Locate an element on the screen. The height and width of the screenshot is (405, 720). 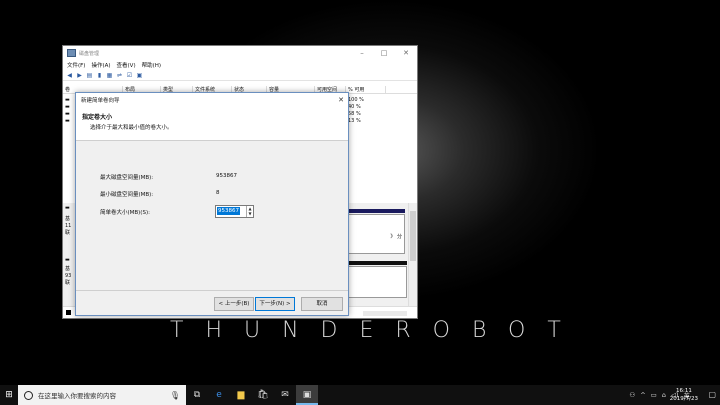
help-icon: ▮ is located at coordinates (99, 75).